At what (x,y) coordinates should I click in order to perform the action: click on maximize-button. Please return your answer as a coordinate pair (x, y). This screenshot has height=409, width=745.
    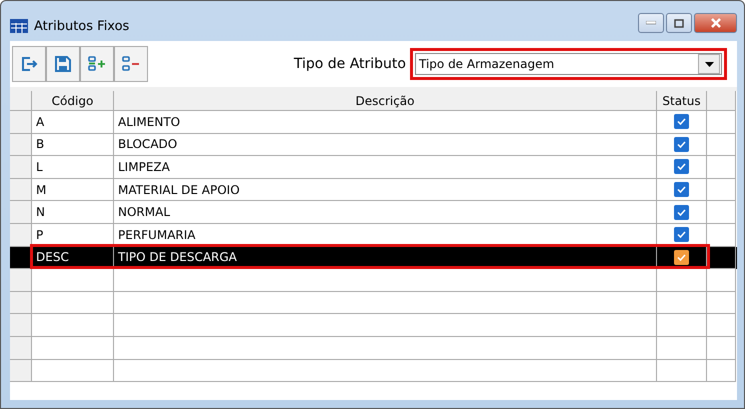
    Looking at the image, I should click on (679, 23).